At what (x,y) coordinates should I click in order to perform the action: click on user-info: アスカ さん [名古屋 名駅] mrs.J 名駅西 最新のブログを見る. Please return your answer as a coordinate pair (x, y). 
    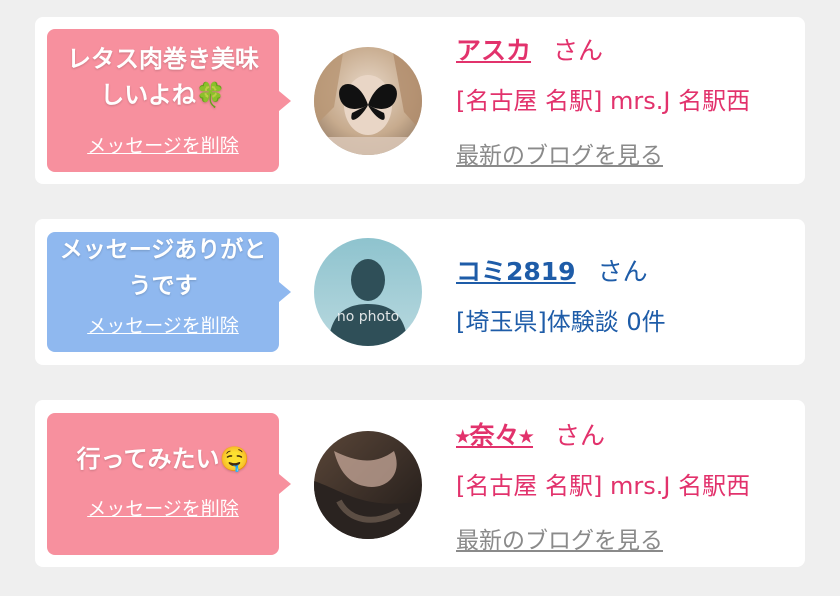
    Looking at the image, I should click on (603, 100).